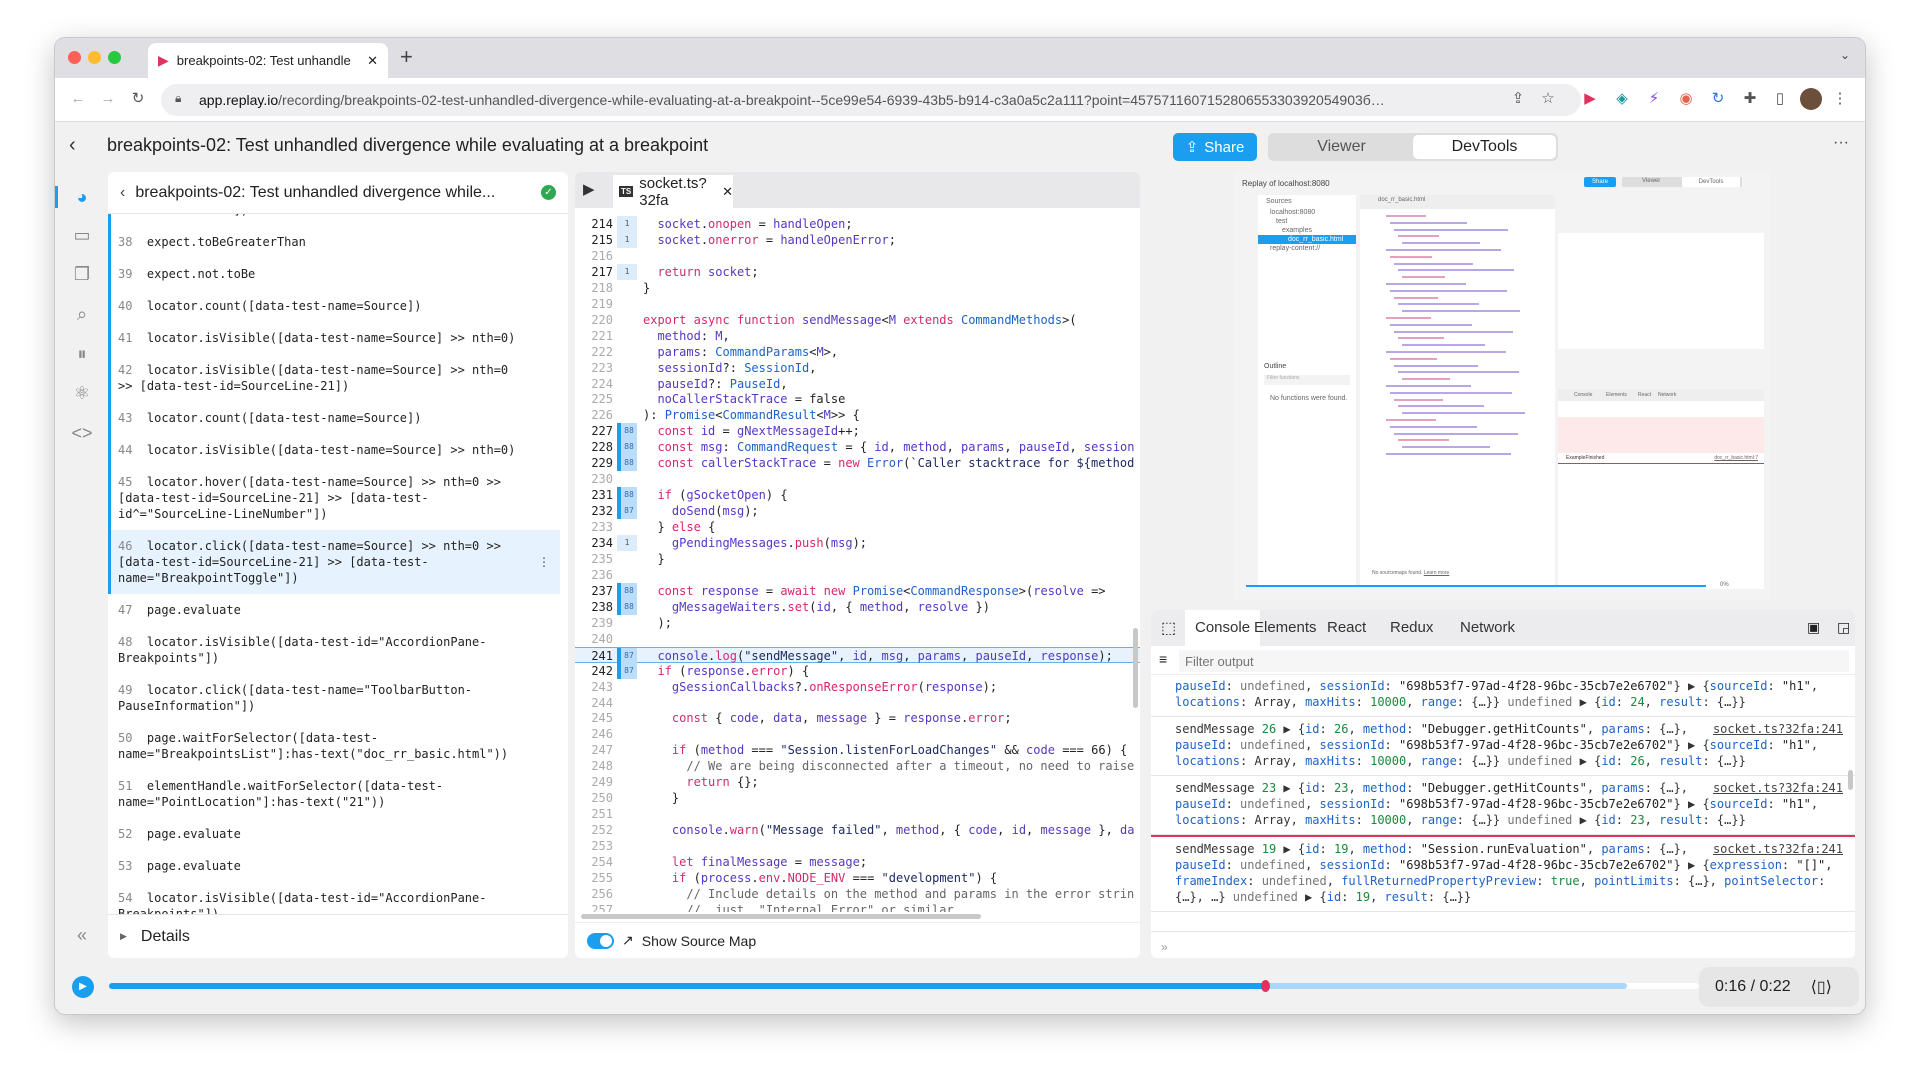 This screenshot has height=1087, width=1920. What do you see at coordinates (334, 834) in the screenshot?
I see `test-step: 52 page.evaluate` at bounding box center [334, 834].